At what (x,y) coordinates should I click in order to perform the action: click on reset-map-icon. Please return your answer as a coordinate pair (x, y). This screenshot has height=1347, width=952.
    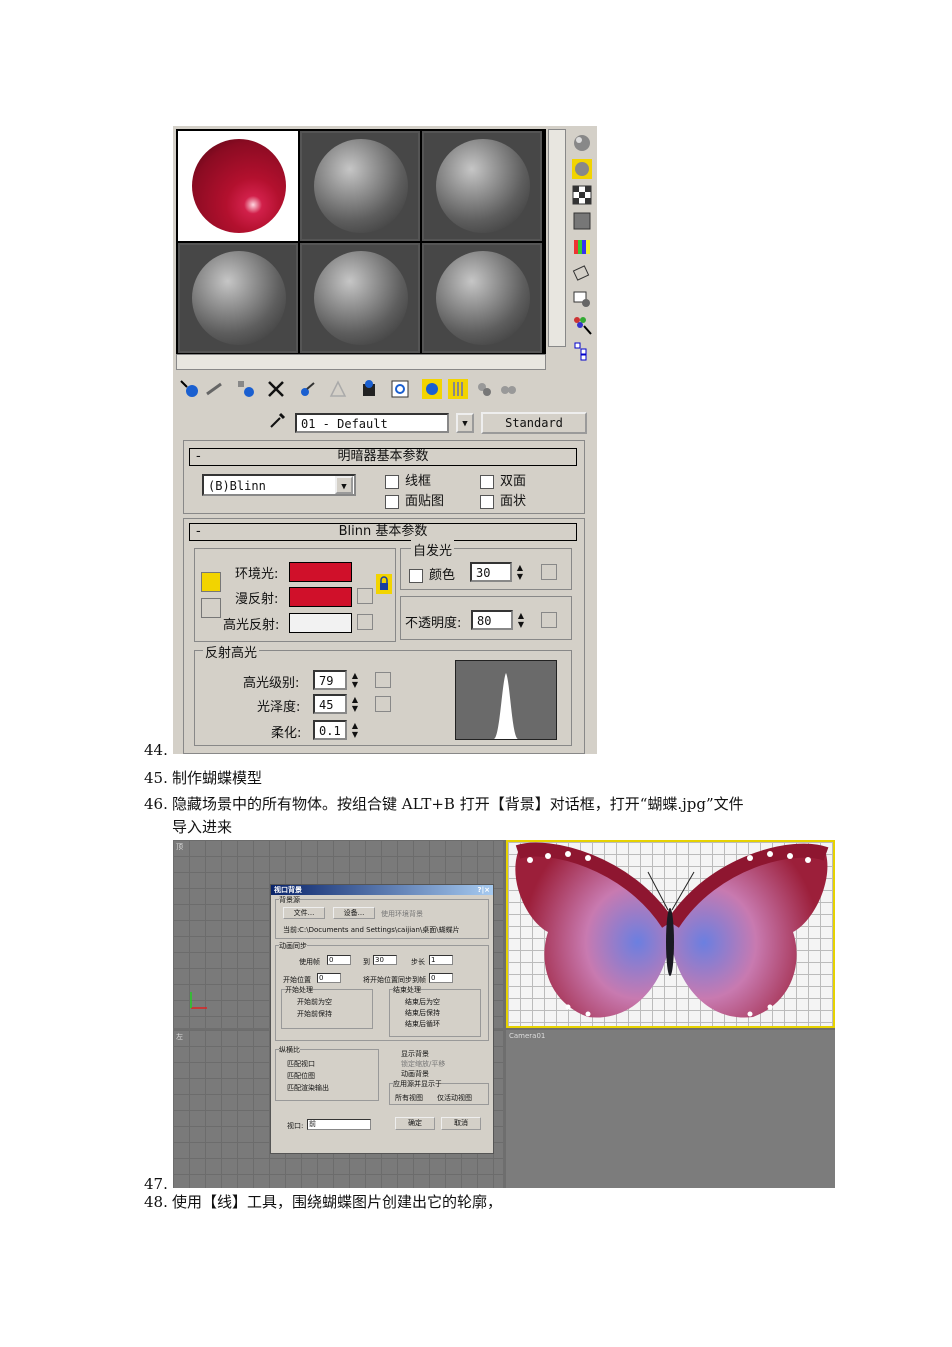
    Looking at the image, I should click on (276, 389).